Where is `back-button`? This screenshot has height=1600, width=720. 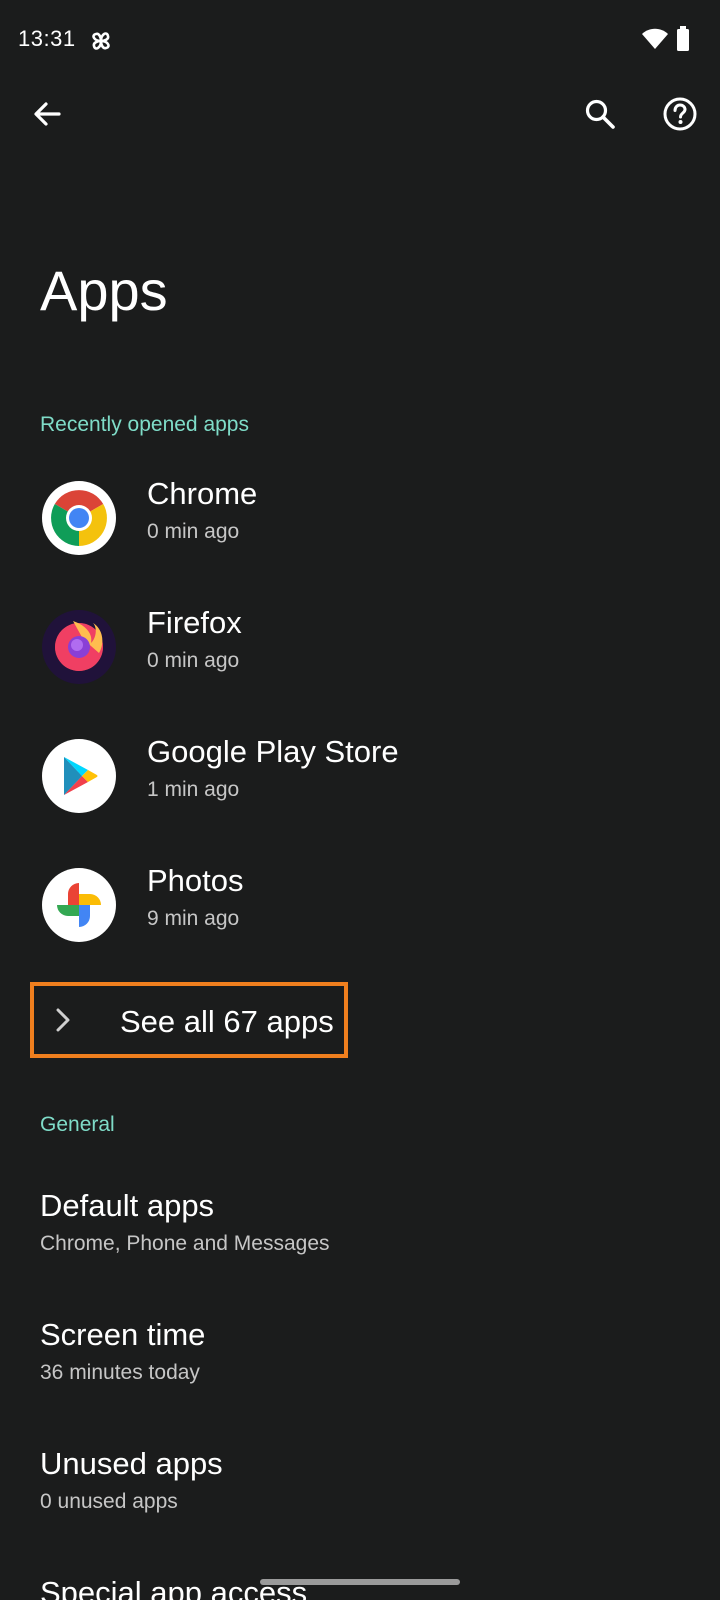
back-button is located at coordinates (47, 116).